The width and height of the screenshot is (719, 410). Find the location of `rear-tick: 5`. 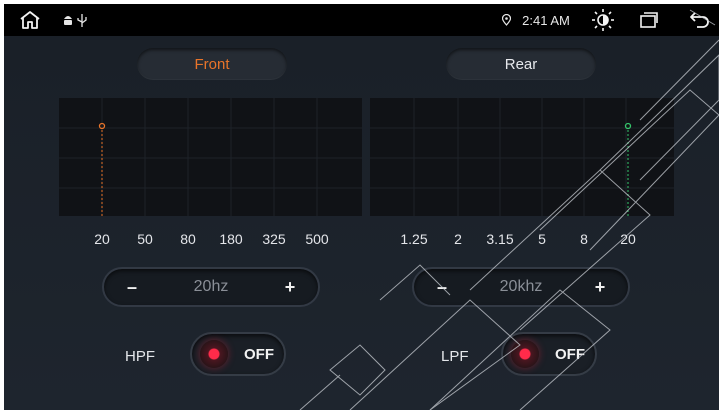

rear-tick: 5 is located at coordinates (542, 239).